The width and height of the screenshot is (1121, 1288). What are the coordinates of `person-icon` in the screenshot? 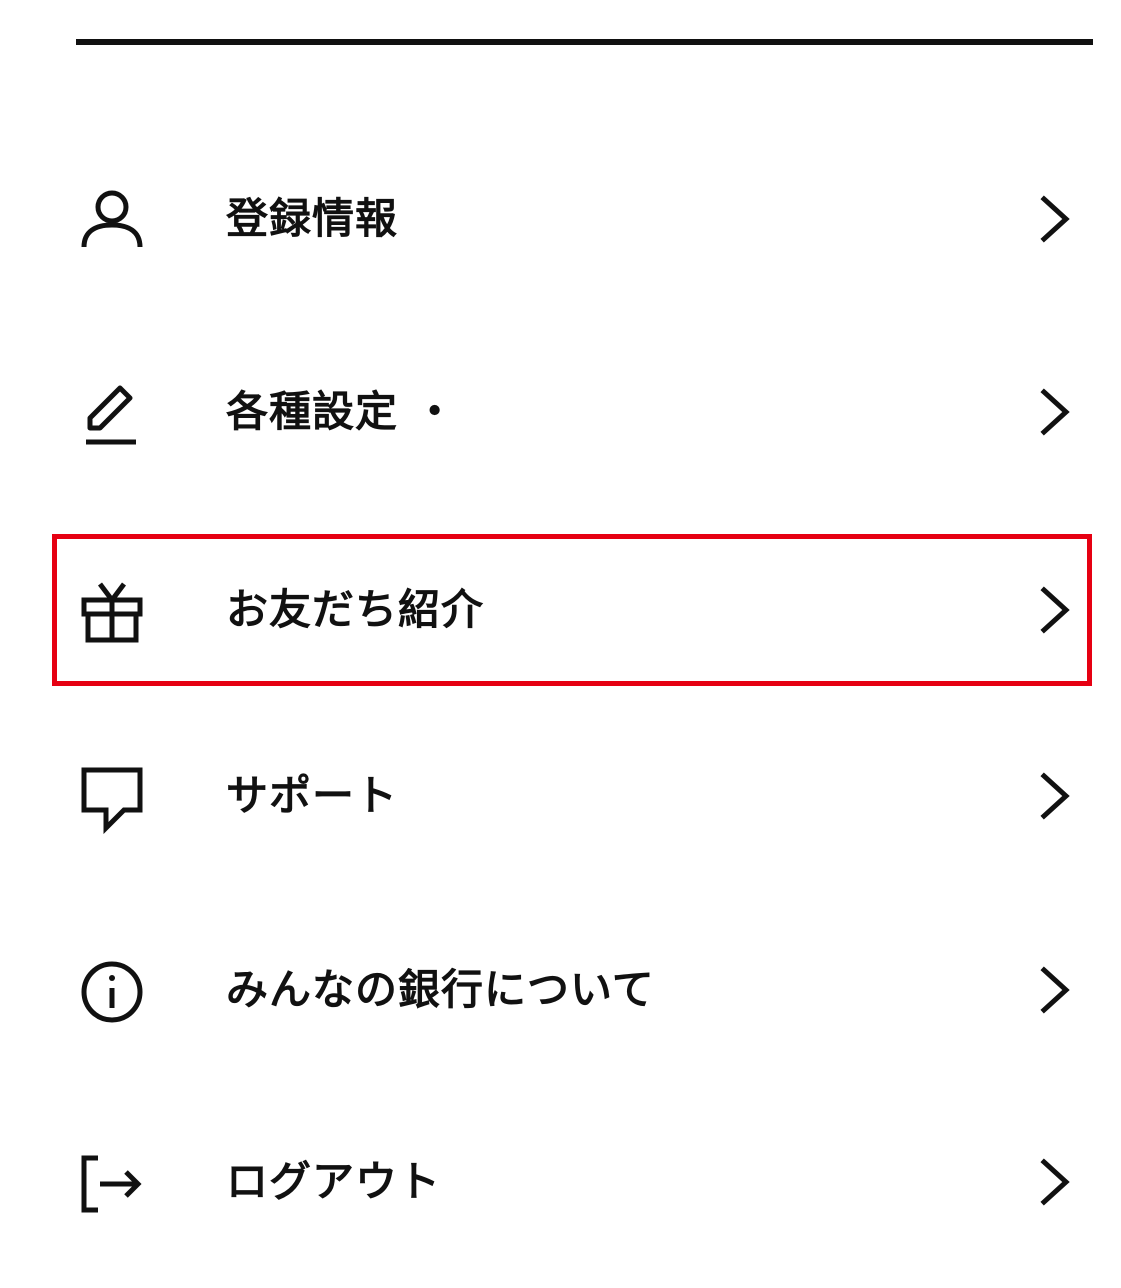 It's located at (112, 221).